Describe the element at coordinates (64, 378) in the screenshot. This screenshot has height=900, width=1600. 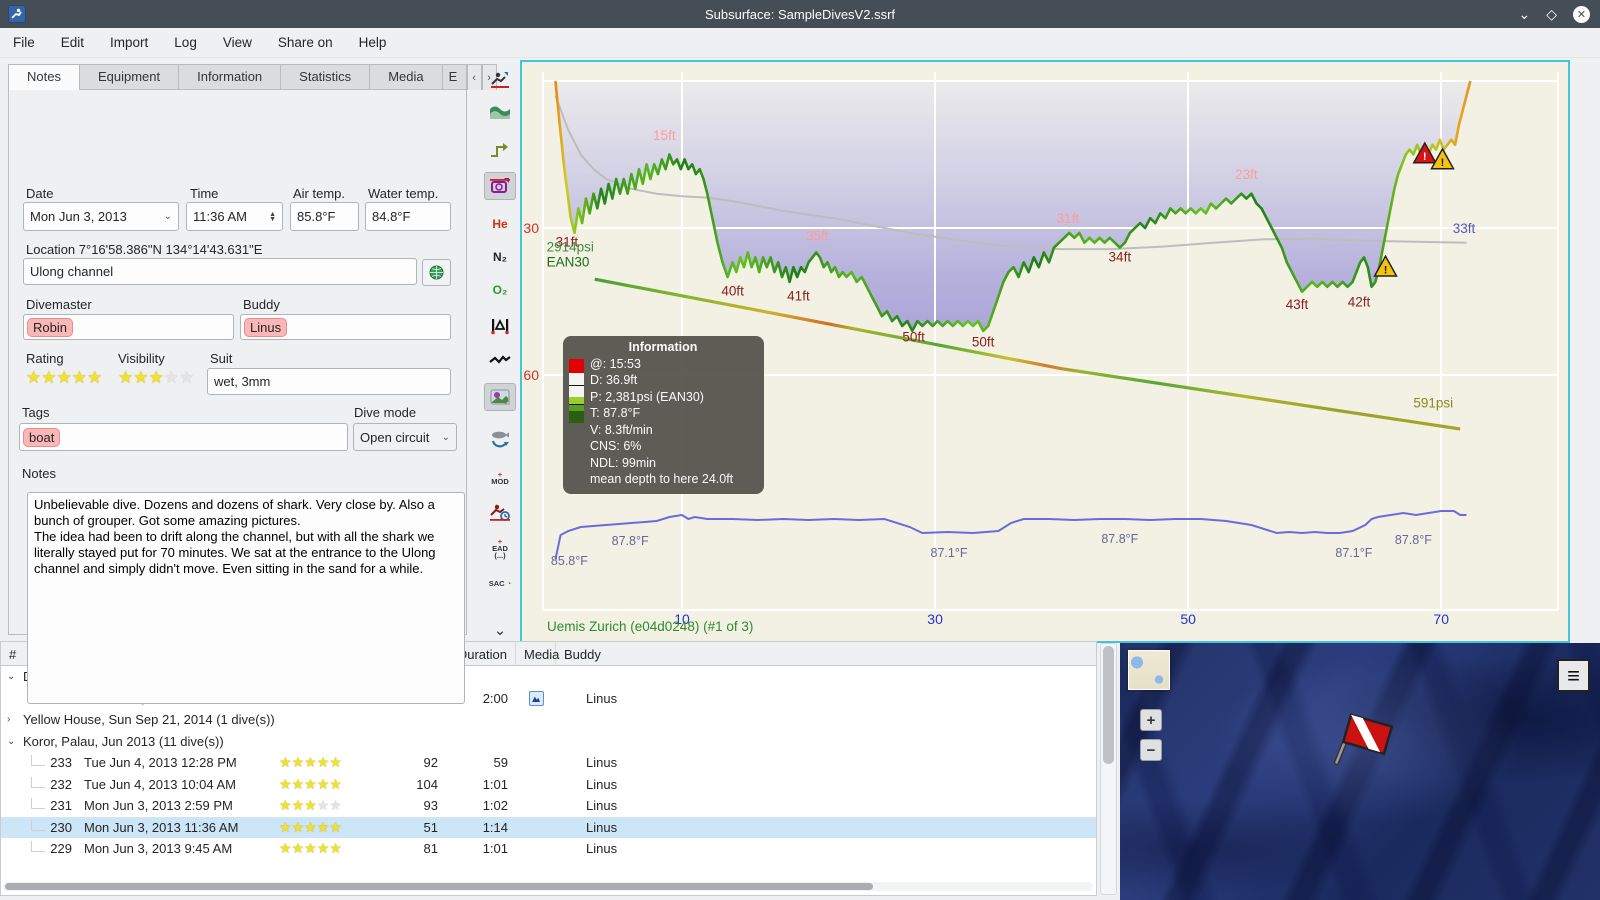
I see `rating-stars: ★ ★ ★ ★ ★` at that location.